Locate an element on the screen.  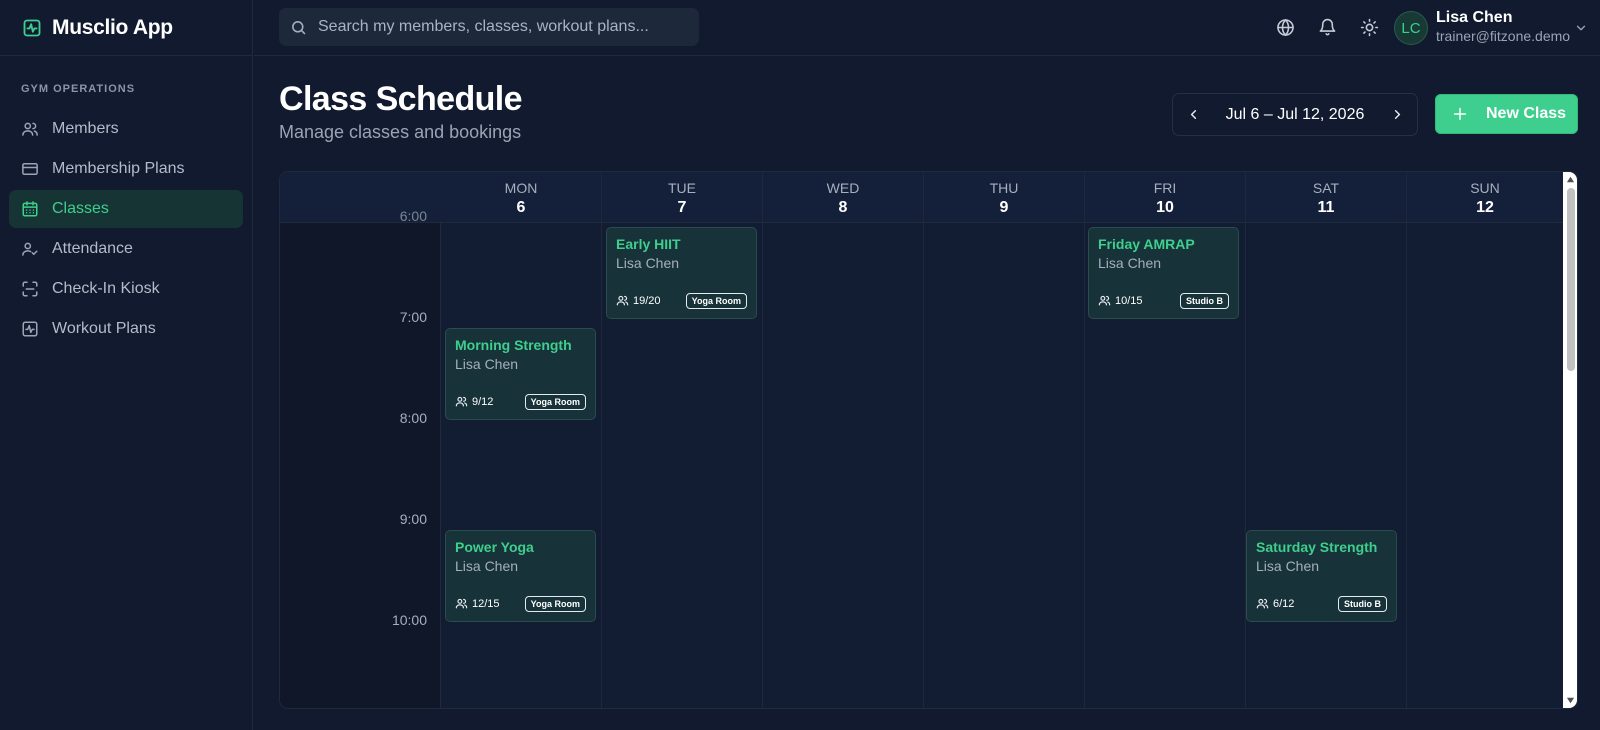
page-subtitle: Manage classes and bookings is located at coordinates (400, 132).